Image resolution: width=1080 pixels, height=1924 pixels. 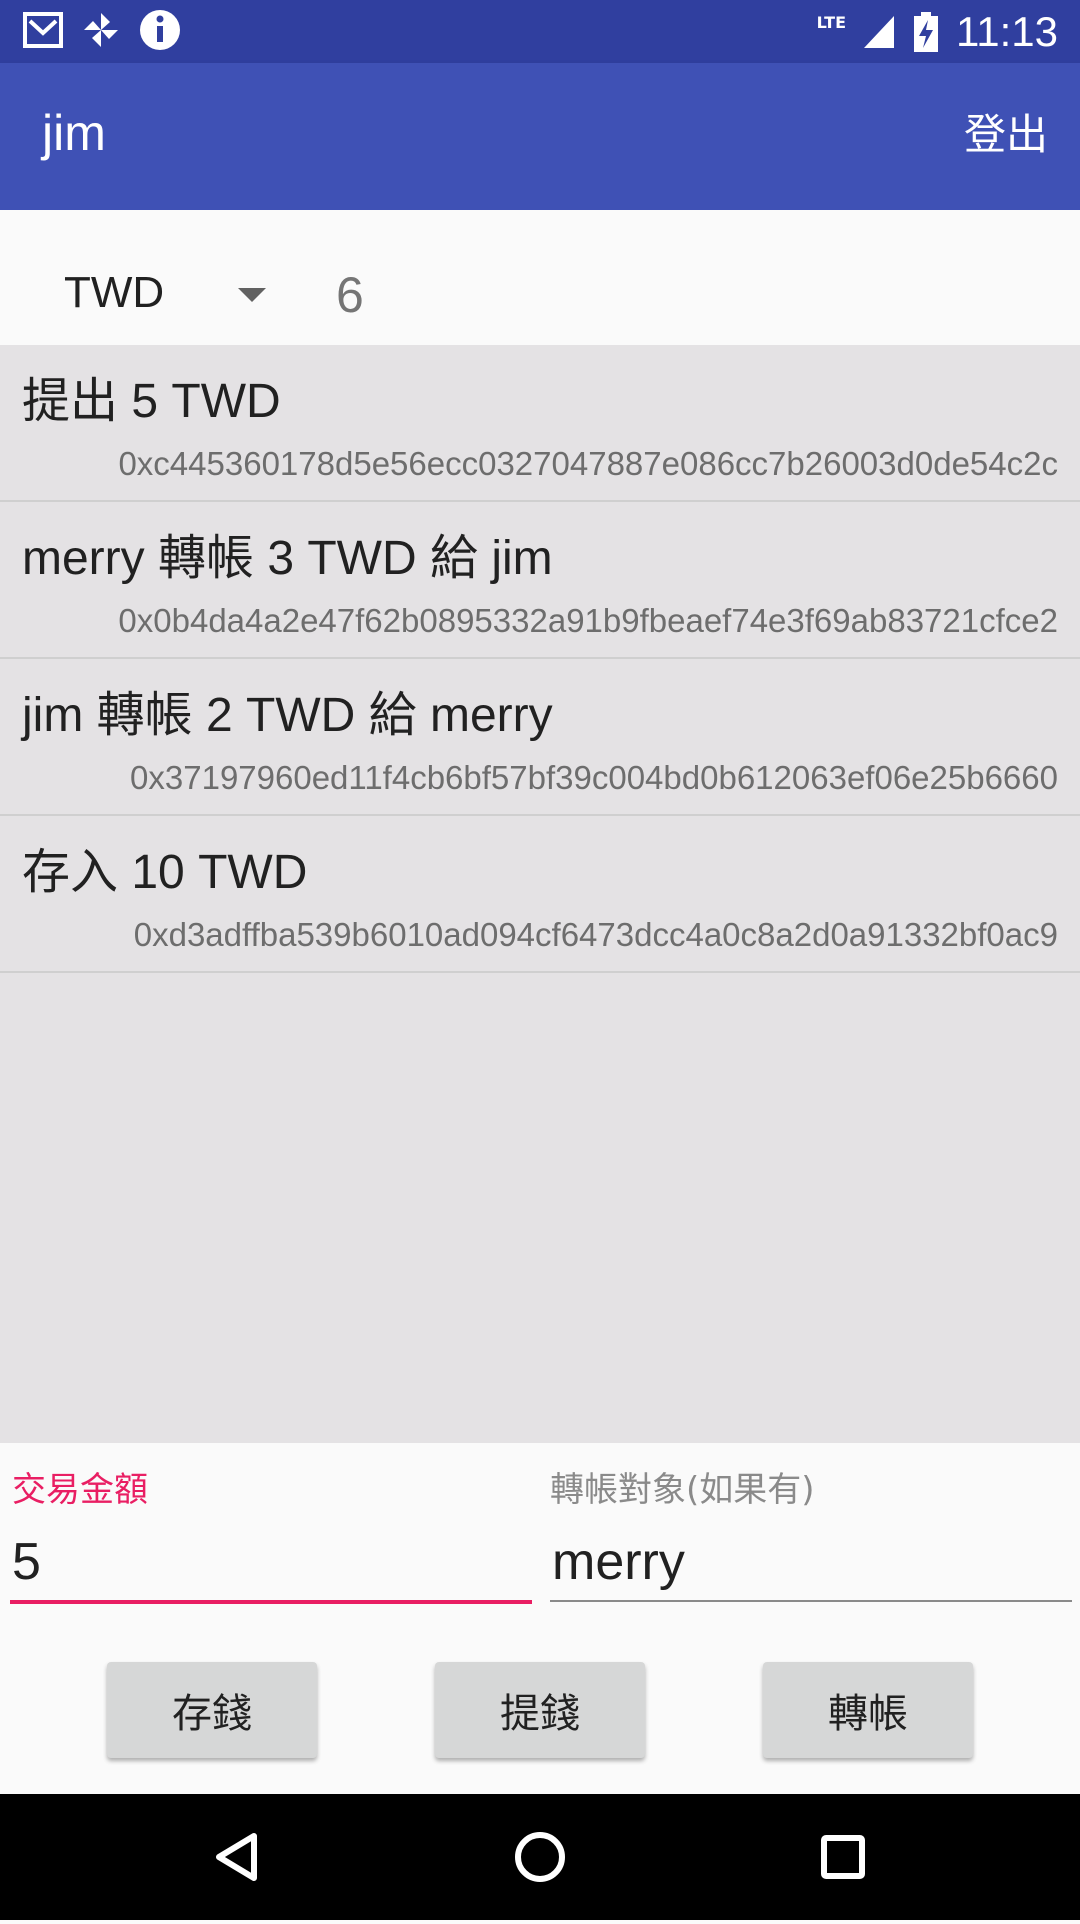 What do you see at coordinates (80, 1490) in the screenshot?
I see `amount-label: 交易金額` at bounding box center [80, 1490].